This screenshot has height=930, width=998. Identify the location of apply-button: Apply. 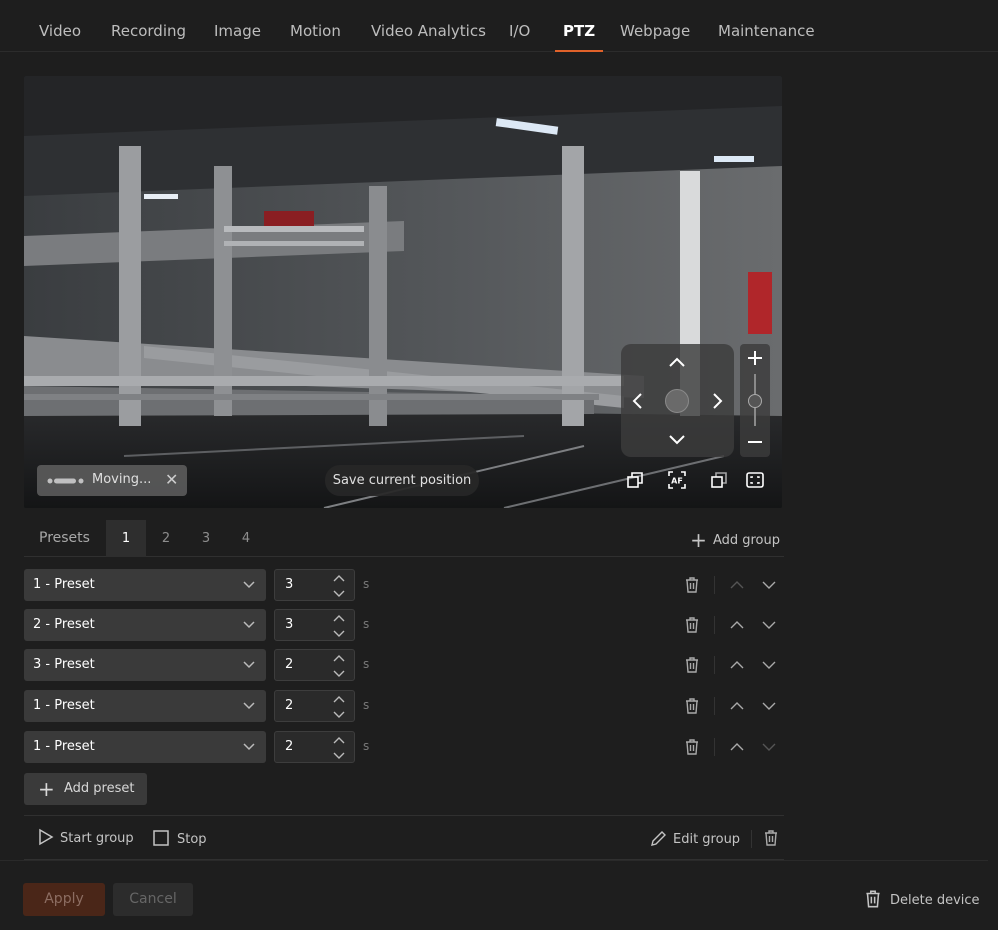
(64, 899).